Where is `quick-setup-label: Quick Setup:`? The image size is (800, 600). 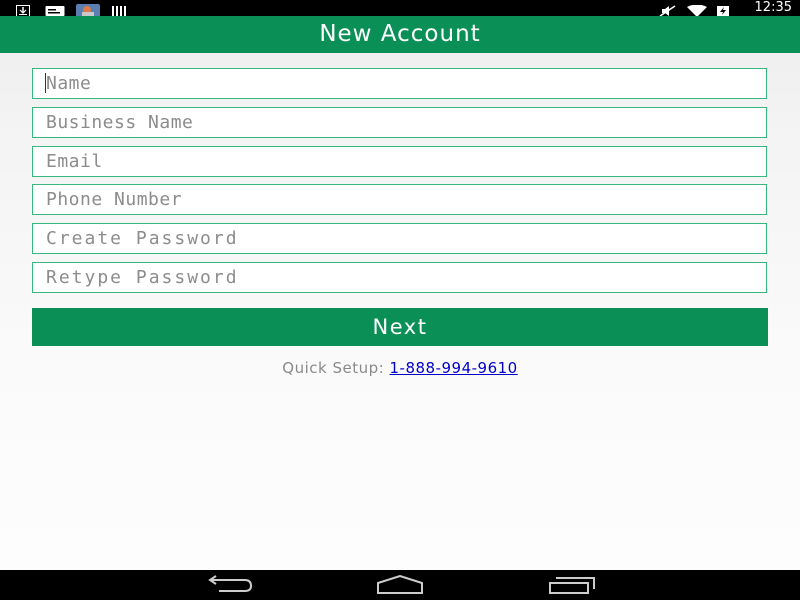
quick-setup-label: Quick Setup: is located at coordinates (333, 368).